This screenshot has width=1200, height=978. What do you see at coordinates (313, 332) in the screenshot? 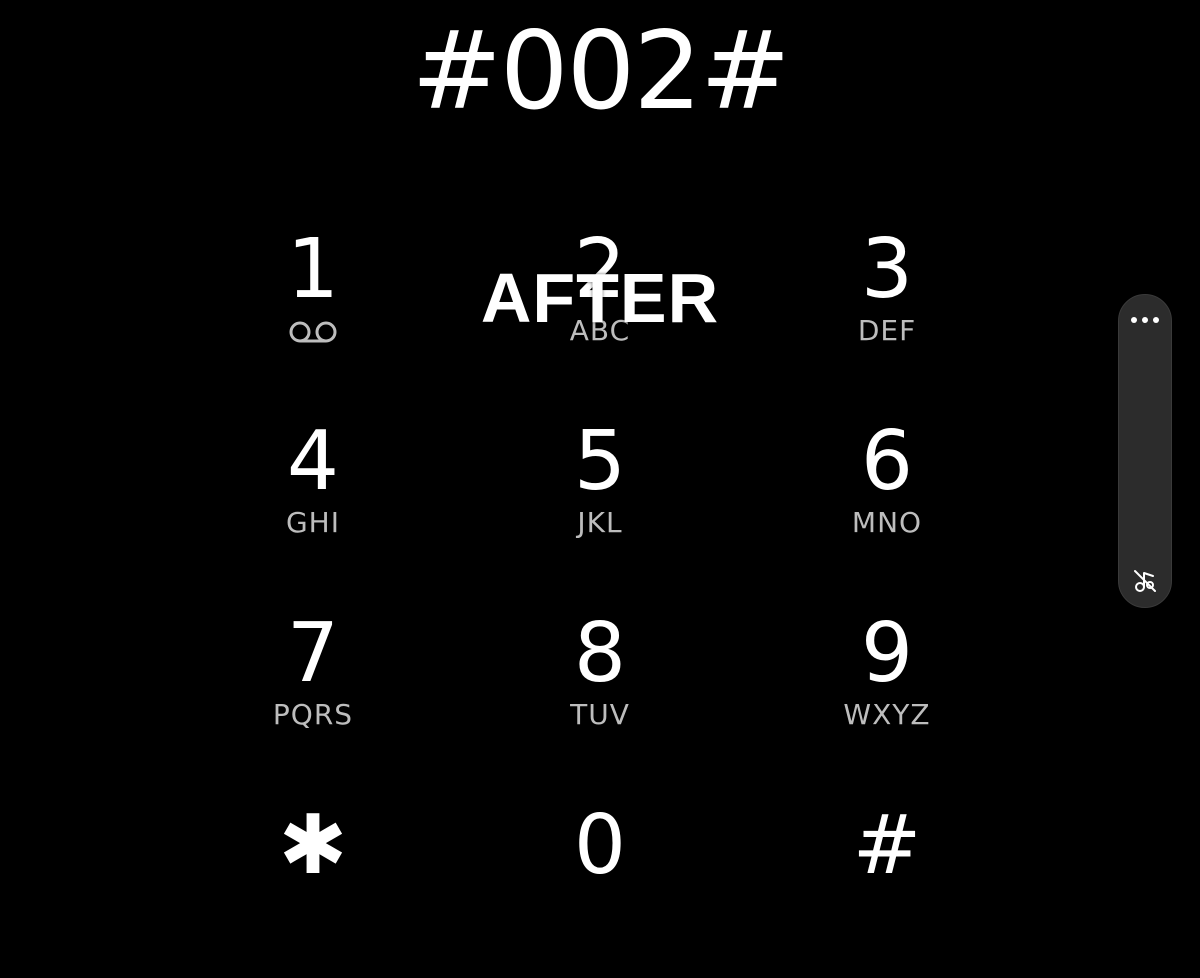
I see `voicemail-icon` at bounding box center [313, 332].